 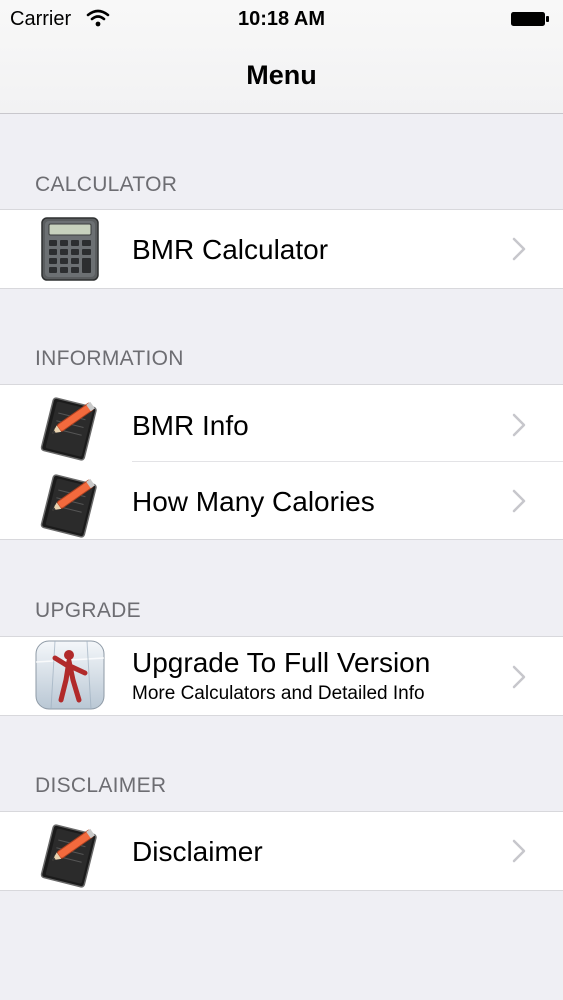 What do you see at coordinates (530, 19) in the screenshot?
I see `battery-icon` at bounding box center [530, 19].